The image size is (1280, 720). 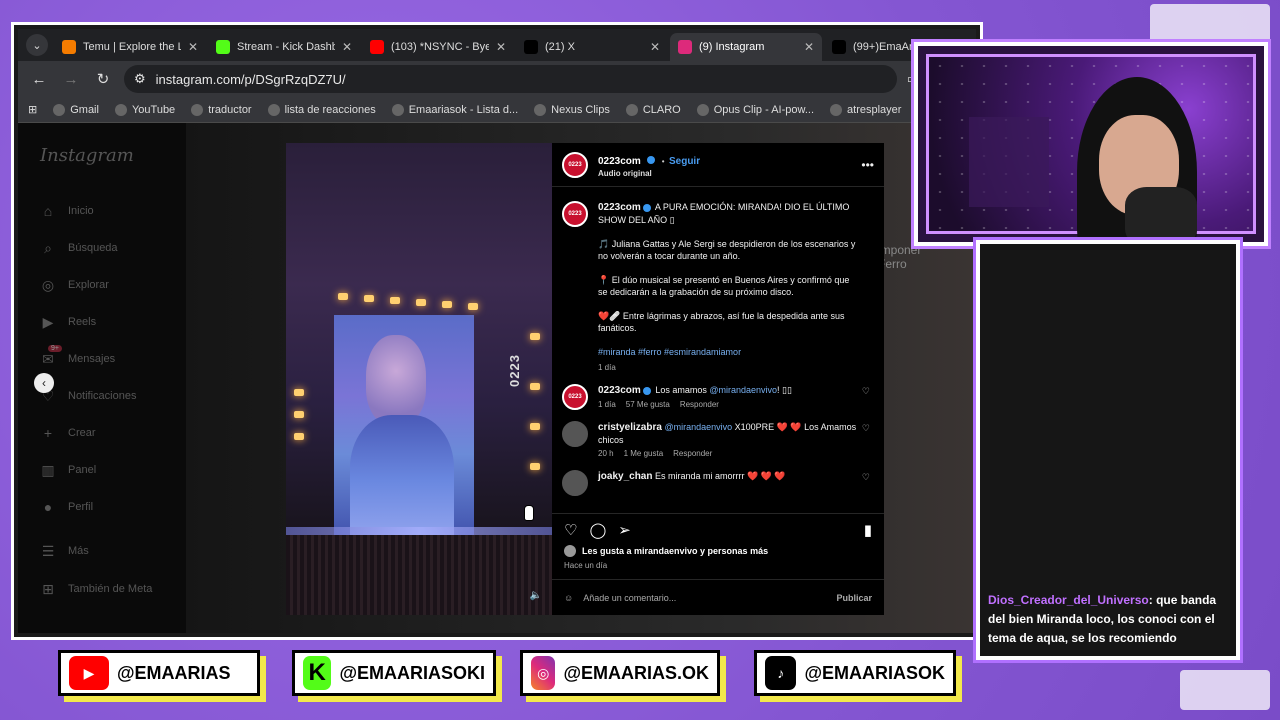 What do you see at coordinates (868, 530) in the screenshot?
I see `bookmark-icon: ▮` at bounding box center [868, 530].